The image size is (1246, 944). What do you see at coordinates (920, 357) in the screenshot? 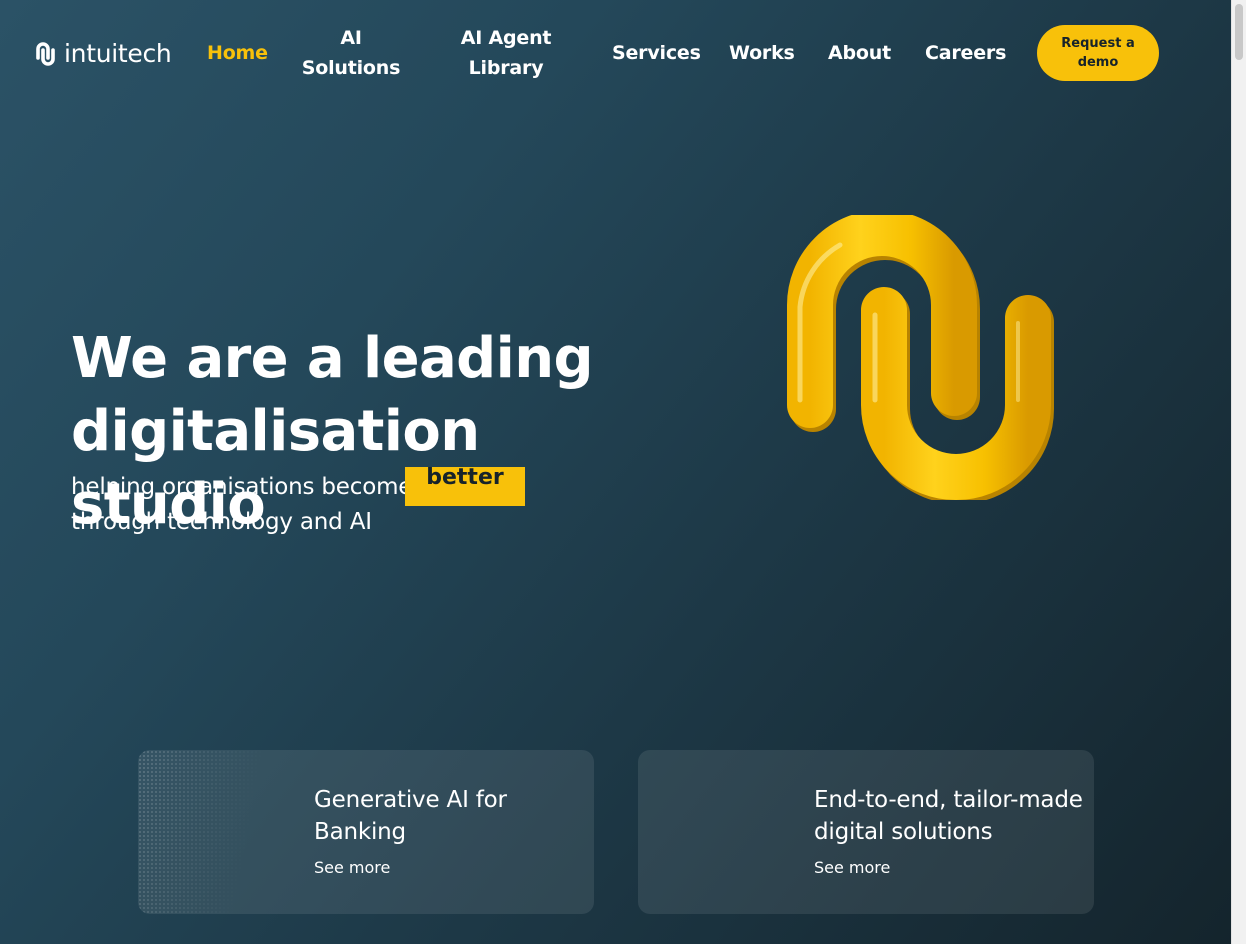
I see `intuitech-3d-mark-icon` at bounding box center [920, 357].